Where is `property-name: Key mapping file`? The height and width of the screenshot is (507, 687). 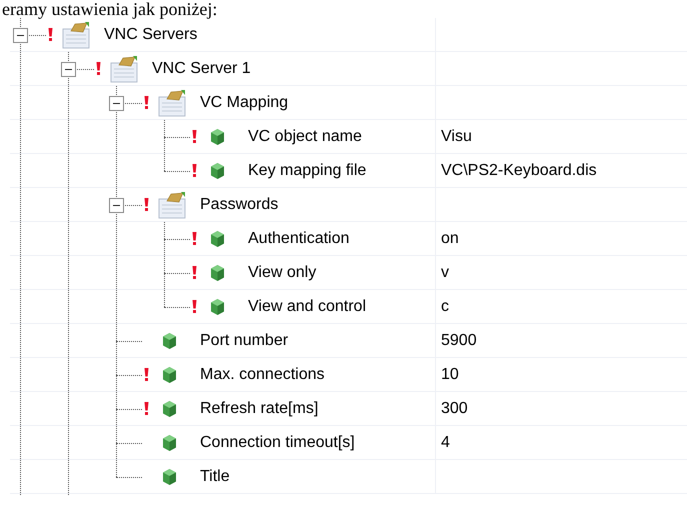
property-name: Key mapping file is located at coordinates (307, 170).